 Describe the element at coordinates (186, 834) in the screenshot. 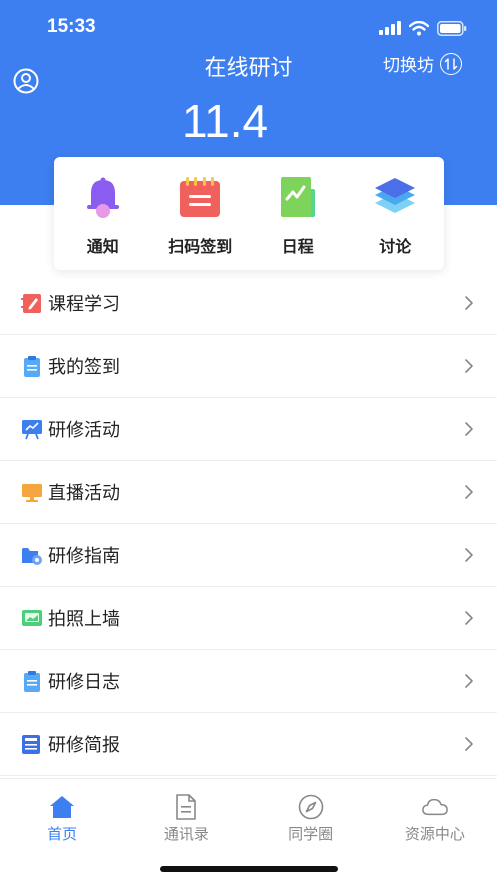

I see `tab-label: 通讯录` at that location.